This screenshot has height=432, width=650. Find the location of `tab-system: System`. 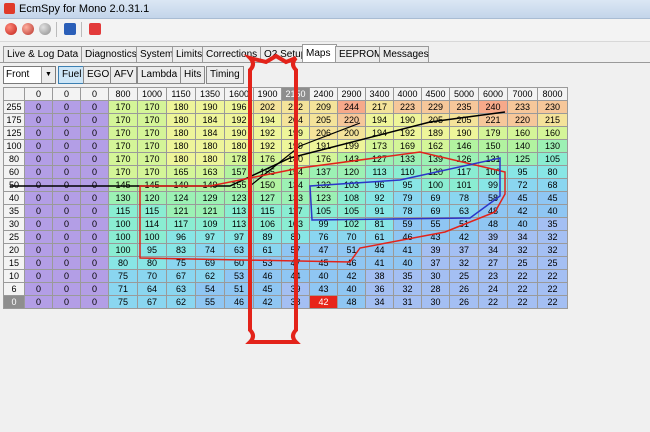

tab-system: System is located at coordinates (155, 54).